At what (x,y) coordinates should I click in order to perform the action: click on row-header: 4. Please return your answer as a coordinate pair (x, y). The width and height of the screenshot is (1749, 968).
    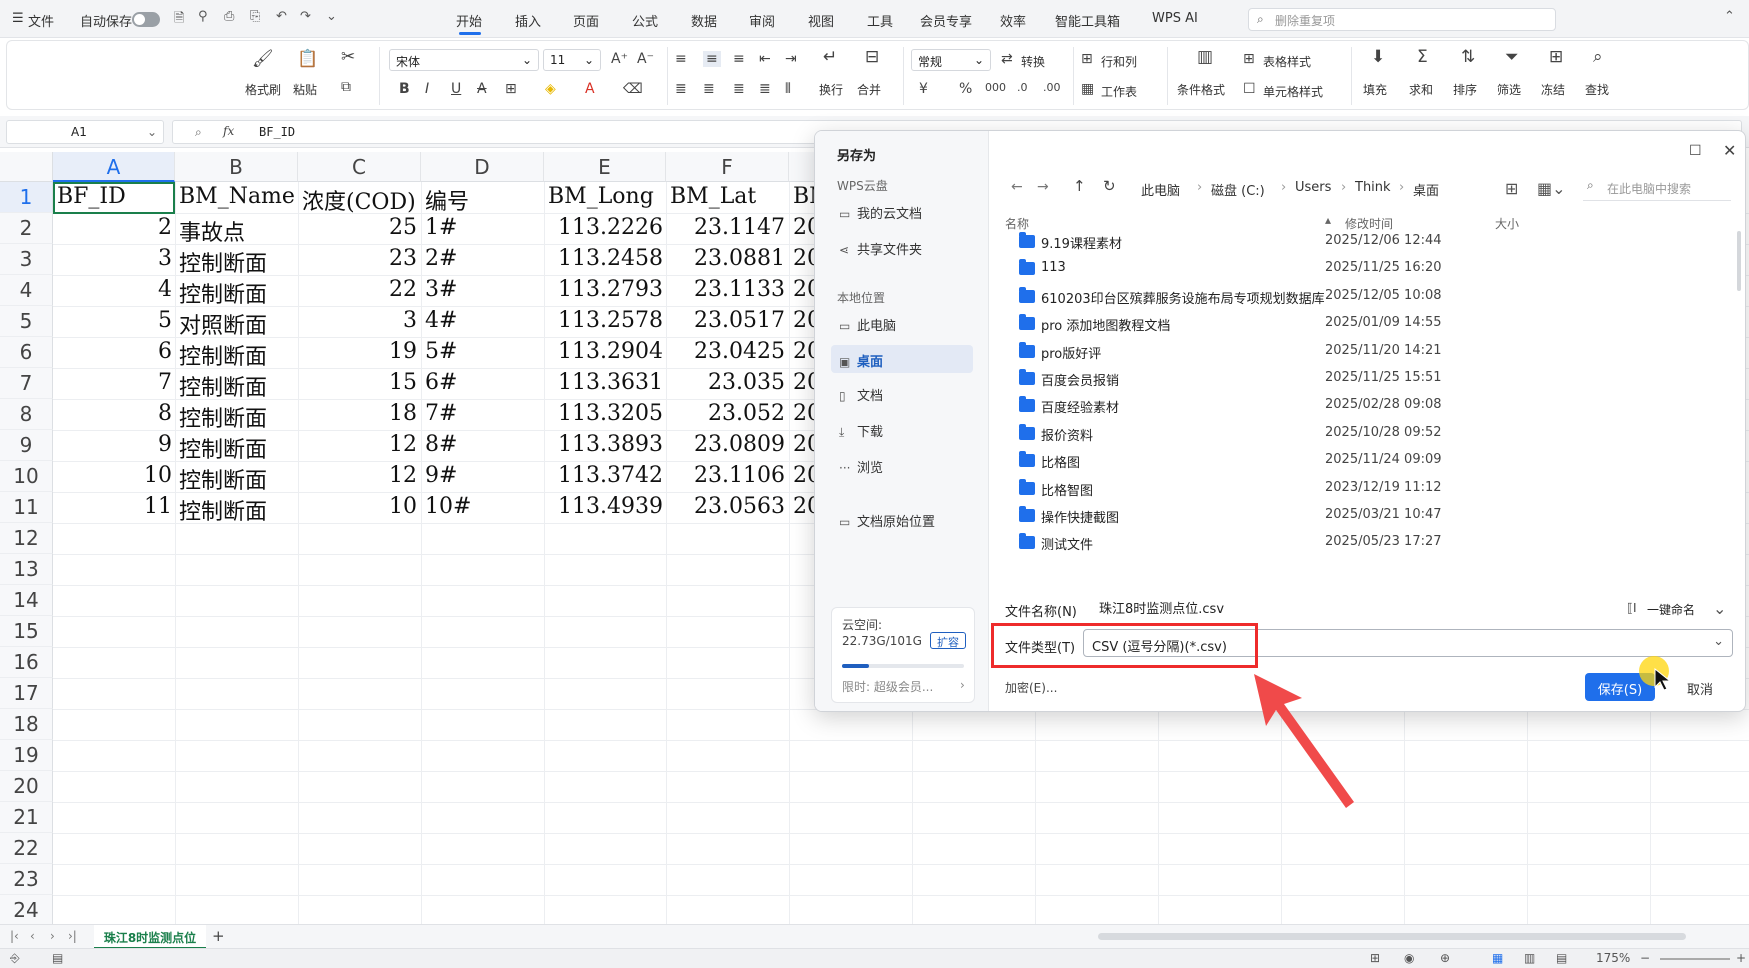
    Looking at the image, I should click on (26, 290).